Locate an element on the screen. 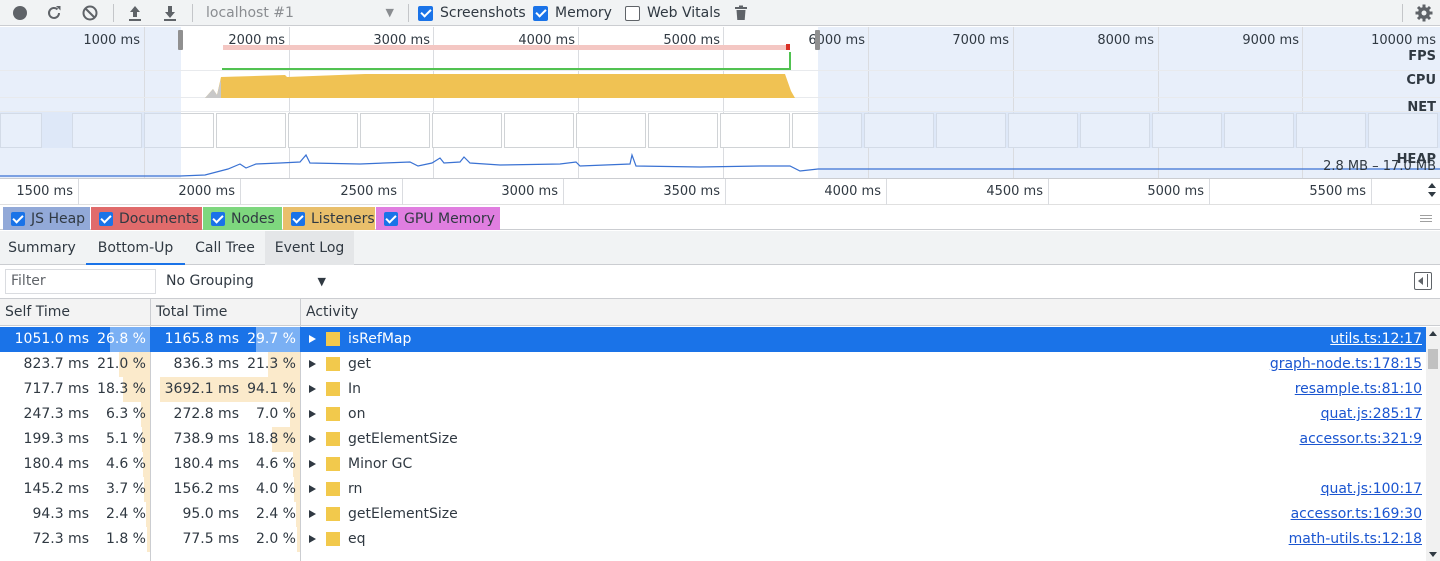  source-link: math-utils.ts:12:18 is located at coordinates (1355, 539).